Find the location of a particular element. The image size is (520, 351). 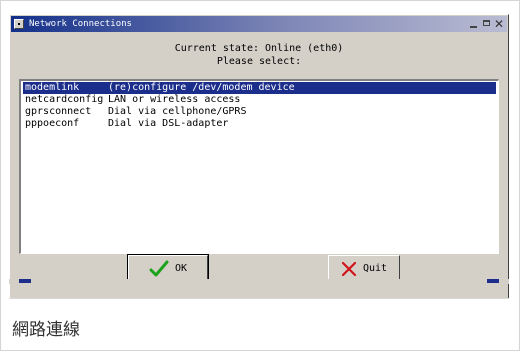

maximize-icon is located at coordinates (486, 24).